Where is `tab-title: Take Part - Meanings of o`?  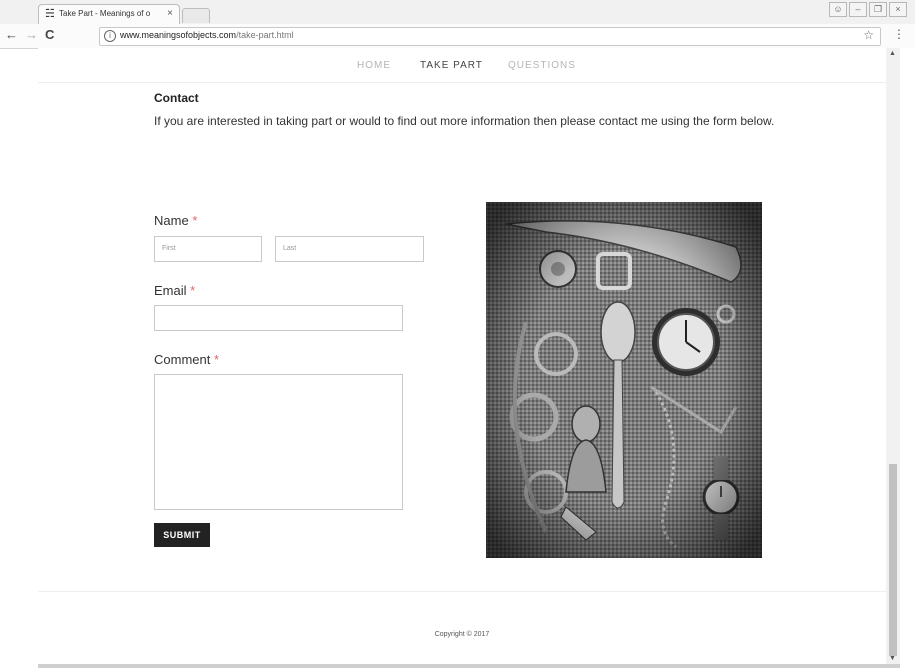
tab-title: Take Part - Meanings of o is located at coordinates (105, 13).